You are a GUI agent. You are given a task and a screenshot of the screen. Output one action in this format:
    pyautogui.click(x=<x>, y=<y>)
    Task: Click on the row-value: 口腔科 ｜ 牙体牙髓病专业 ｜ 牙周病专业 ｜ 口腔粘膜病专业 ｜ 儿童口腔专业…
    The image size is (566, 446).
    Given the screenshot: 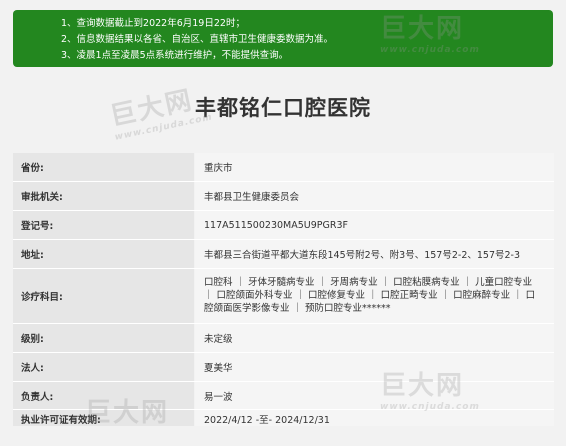 What is the action you would take?
    pyautogui.click(x=374, y=296)
    